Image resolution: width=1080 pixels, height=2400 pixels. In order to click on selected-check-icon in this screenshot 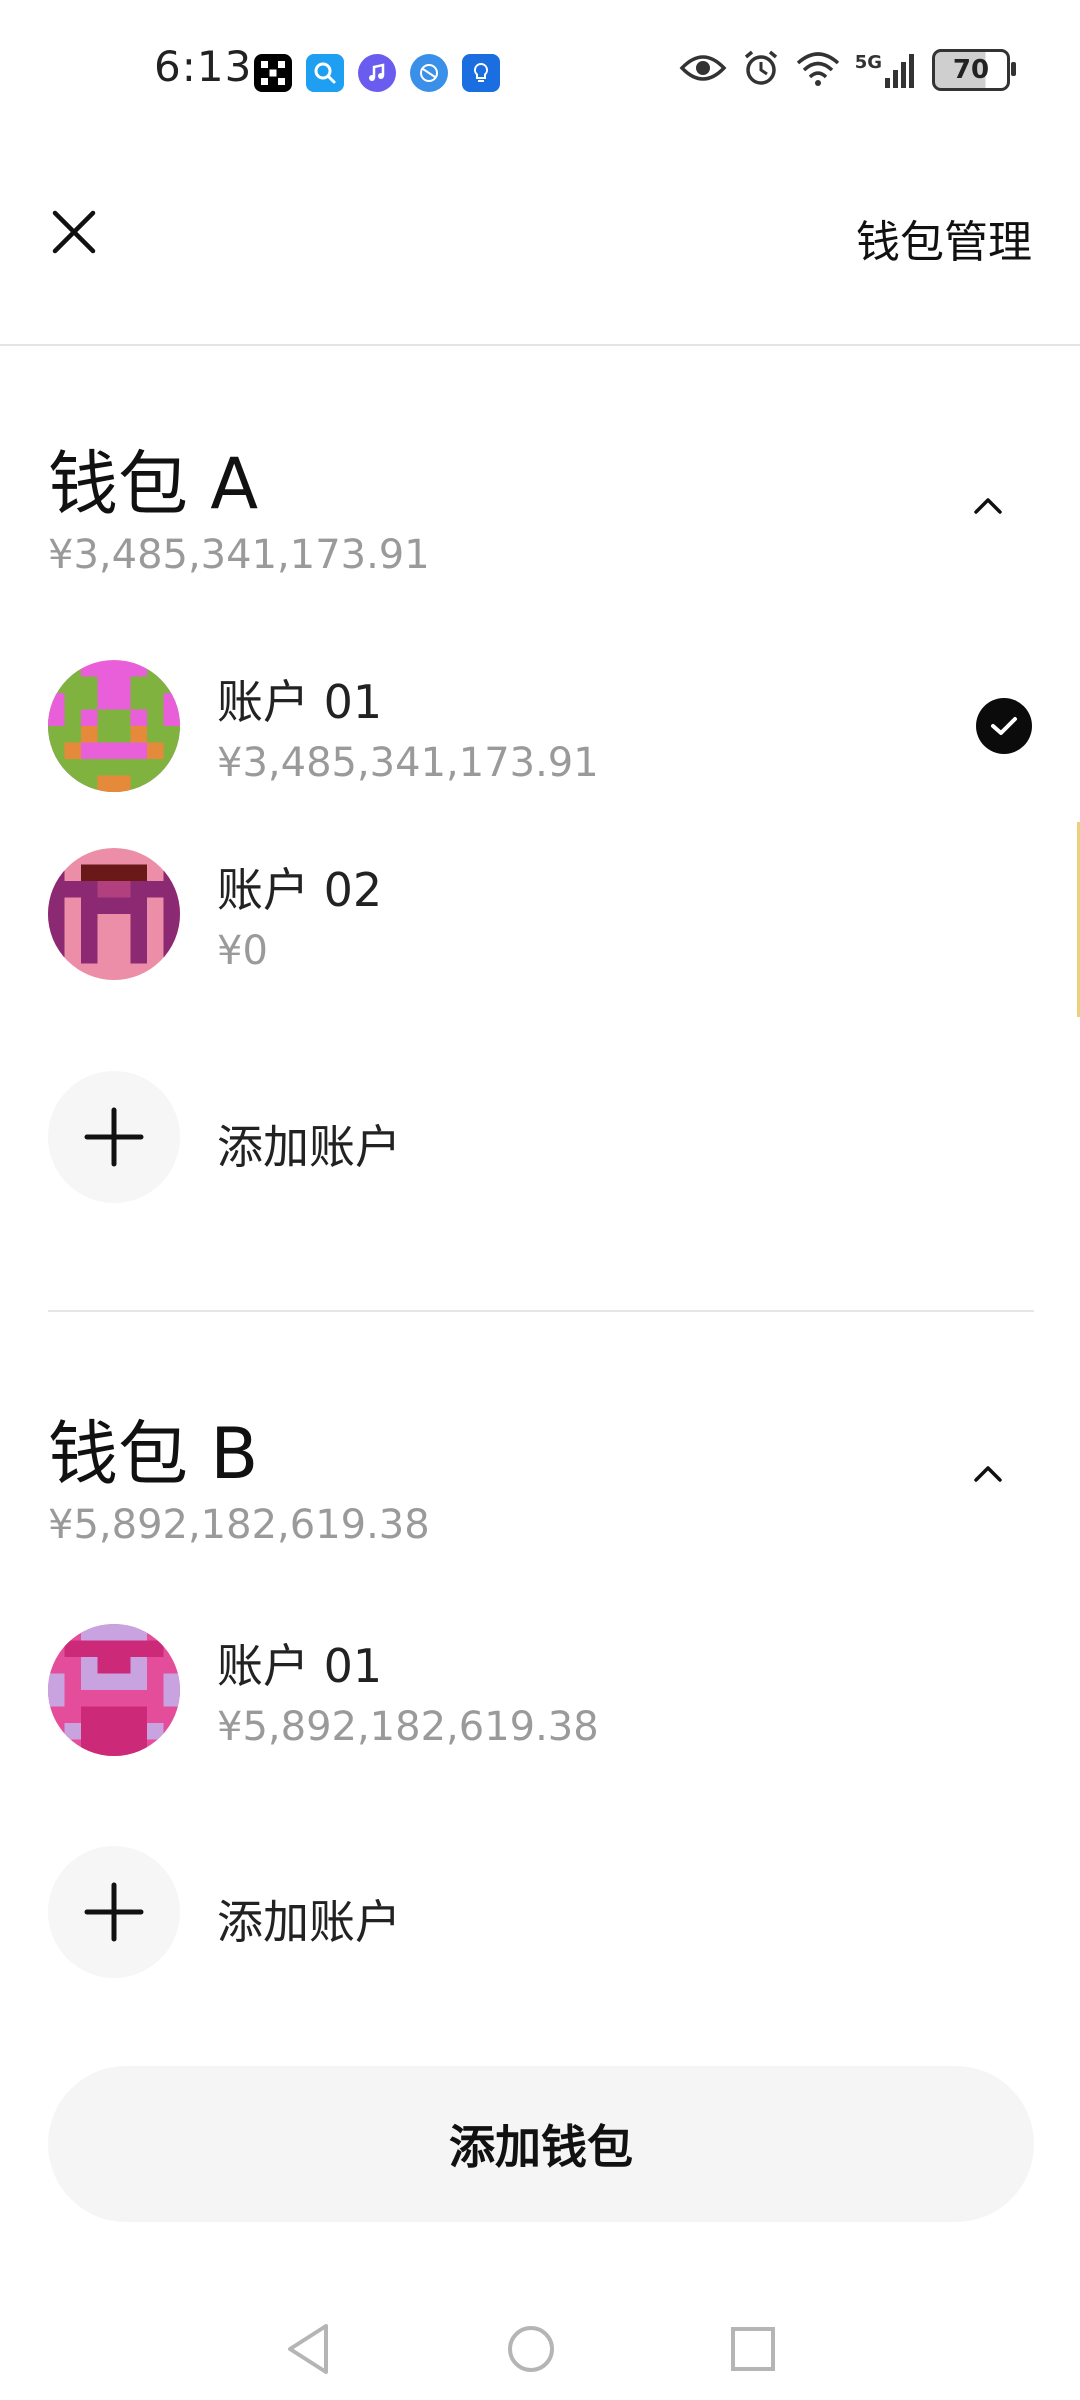, I will do `click(1004, 726)`.